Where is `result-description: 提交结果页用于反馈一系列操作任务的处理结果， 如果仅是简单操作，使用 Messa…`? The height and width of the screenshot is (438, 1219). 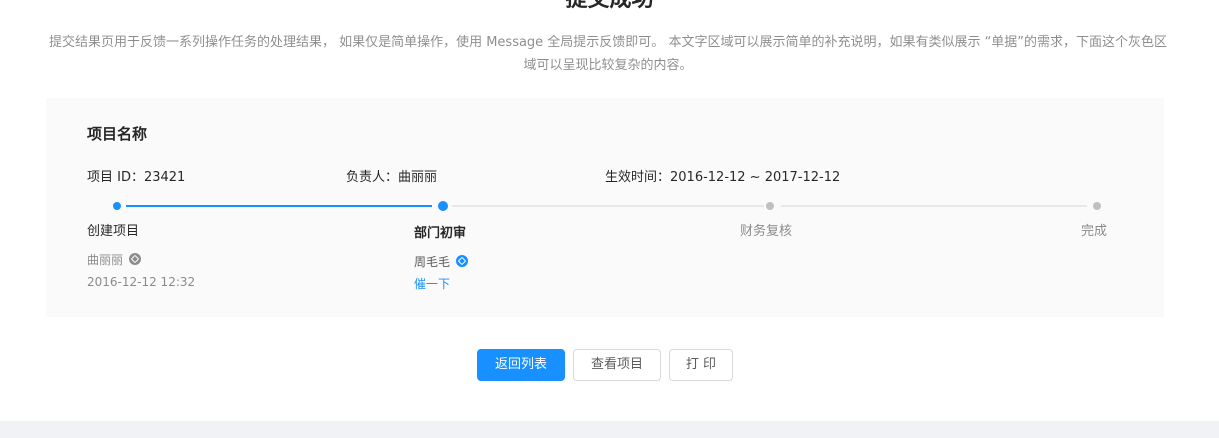 result-description: 提交结果页用于反馈一系列操作任务的处理结果， 如果仅是简单操作，使用 Messa… is located at coordinates (608, 54).